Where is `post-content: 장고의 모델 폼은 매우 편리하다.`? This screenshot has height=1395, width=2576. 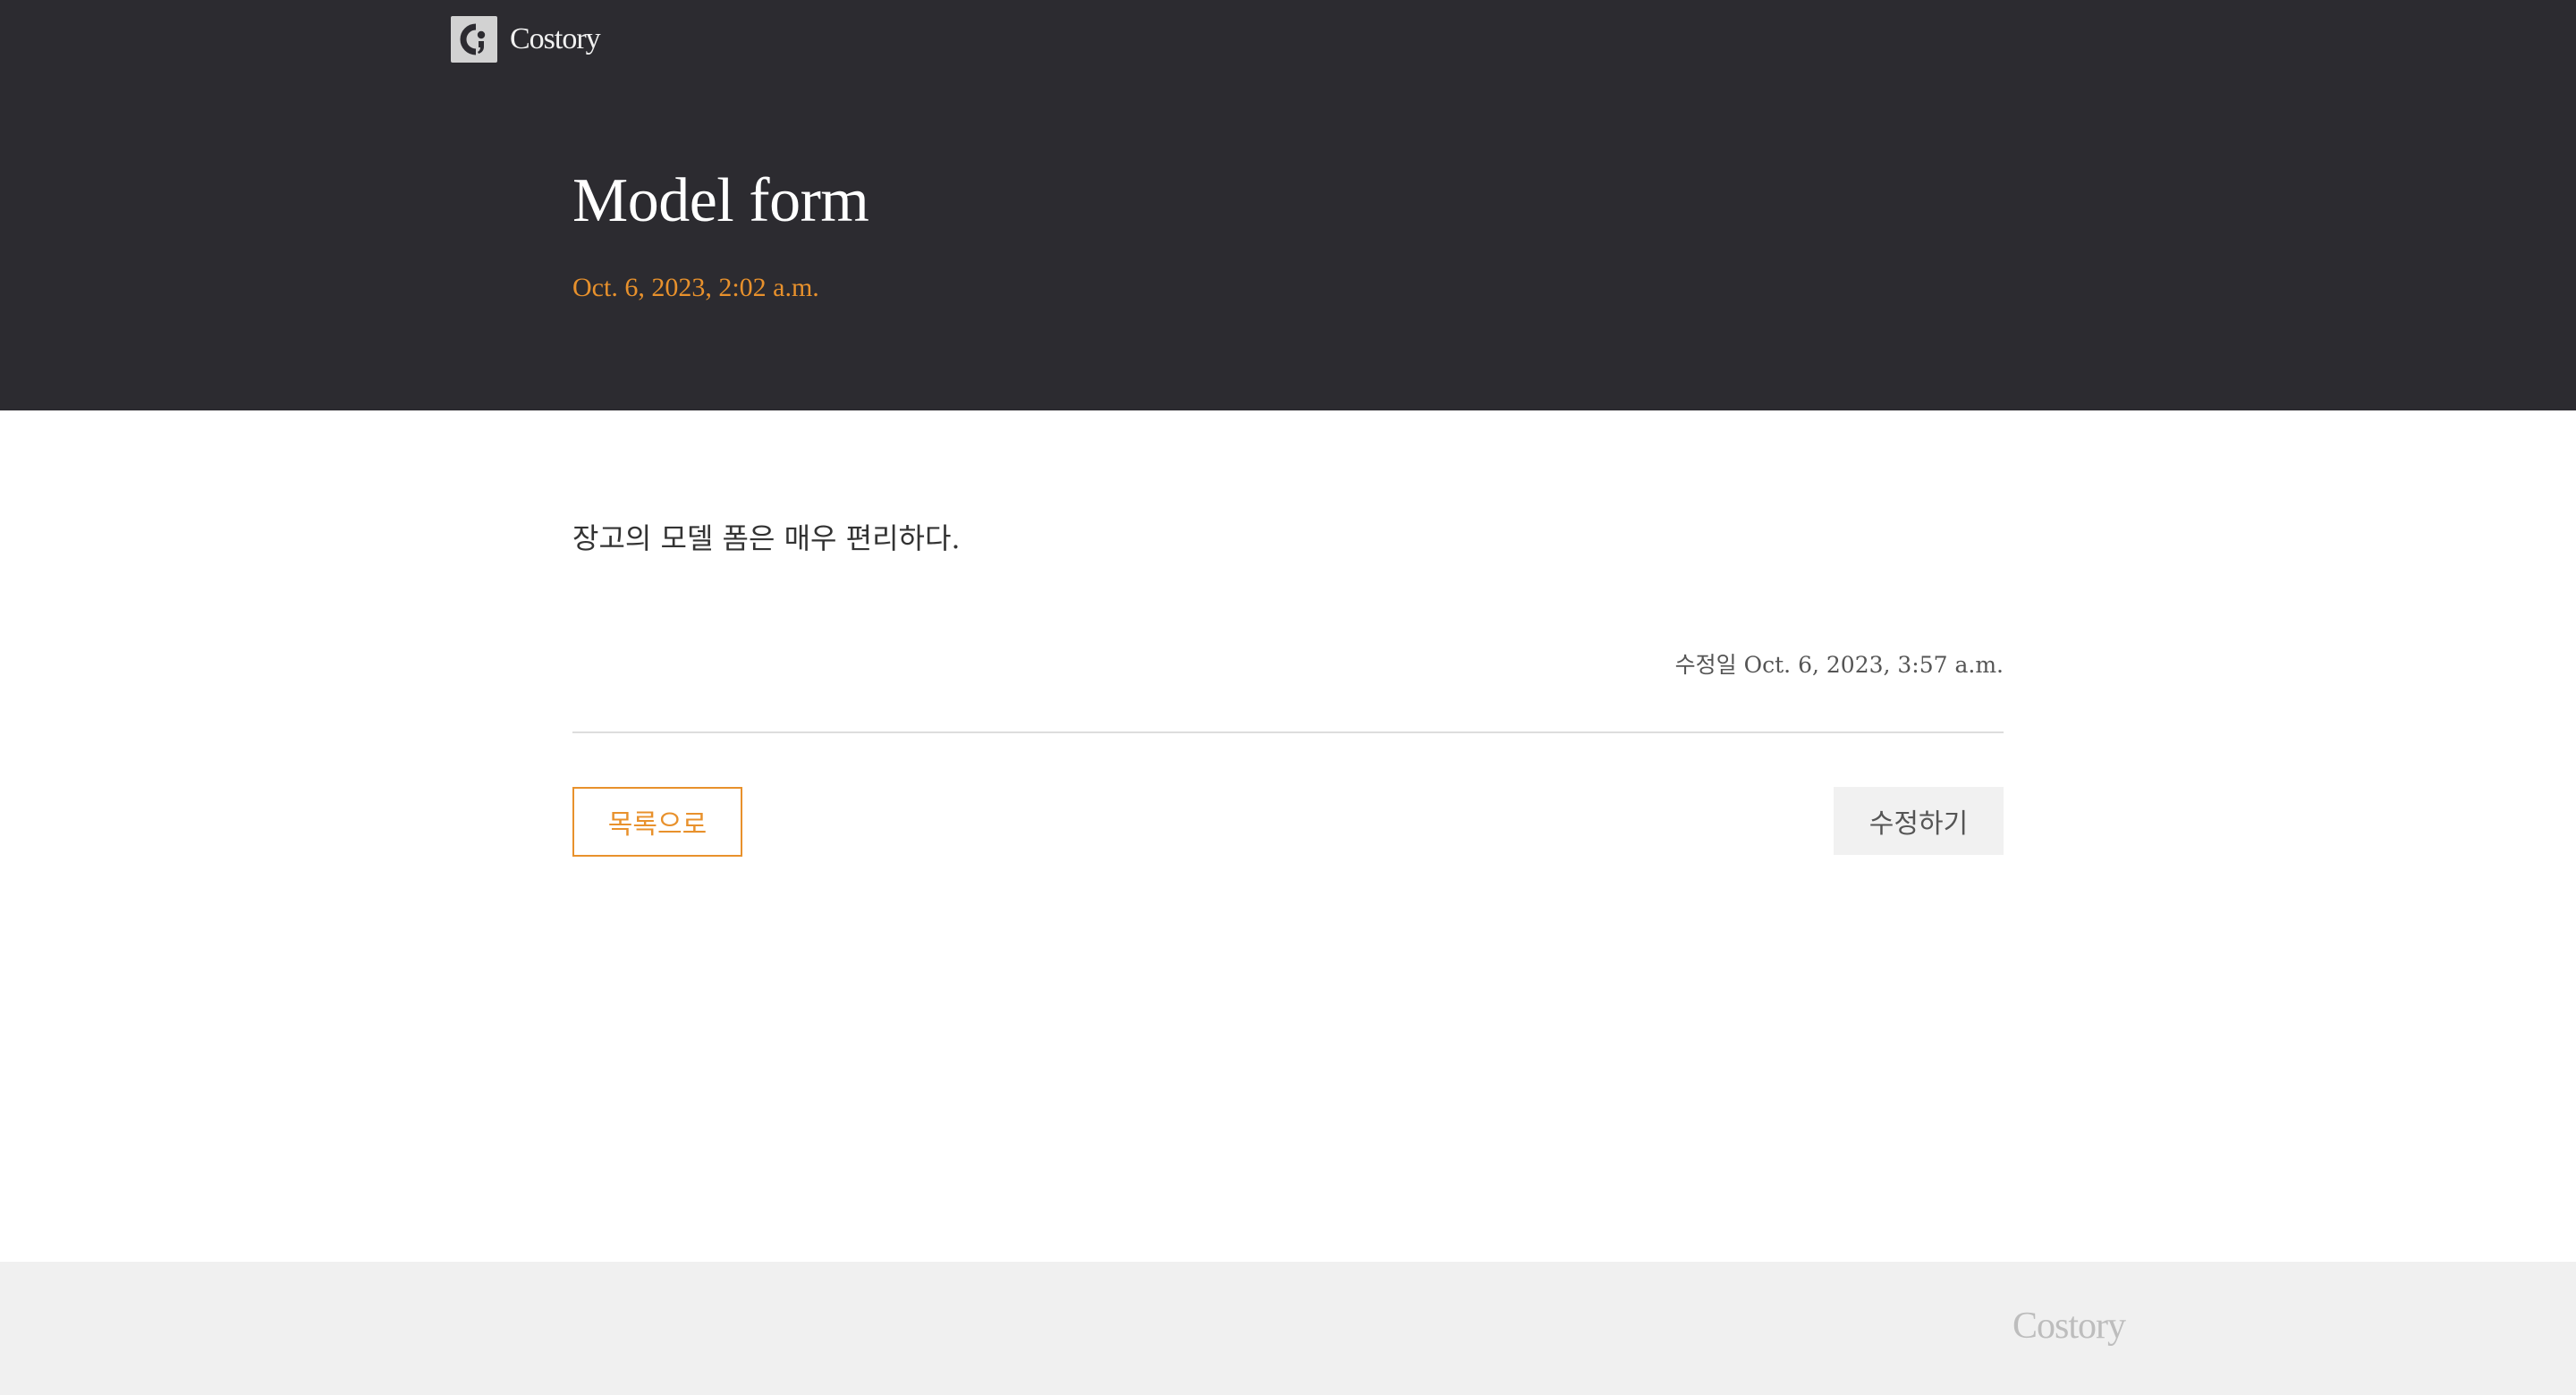 post-content: 장고의 모델 폼은 매우 편리하다. is located at coordinates (766, 538).